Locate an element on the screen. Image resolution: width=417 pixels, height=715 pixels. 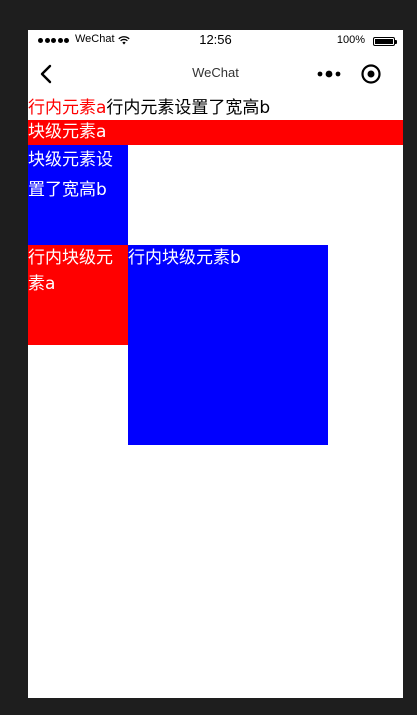
nav-bar: WeChat is located at coordinates (215, 74).